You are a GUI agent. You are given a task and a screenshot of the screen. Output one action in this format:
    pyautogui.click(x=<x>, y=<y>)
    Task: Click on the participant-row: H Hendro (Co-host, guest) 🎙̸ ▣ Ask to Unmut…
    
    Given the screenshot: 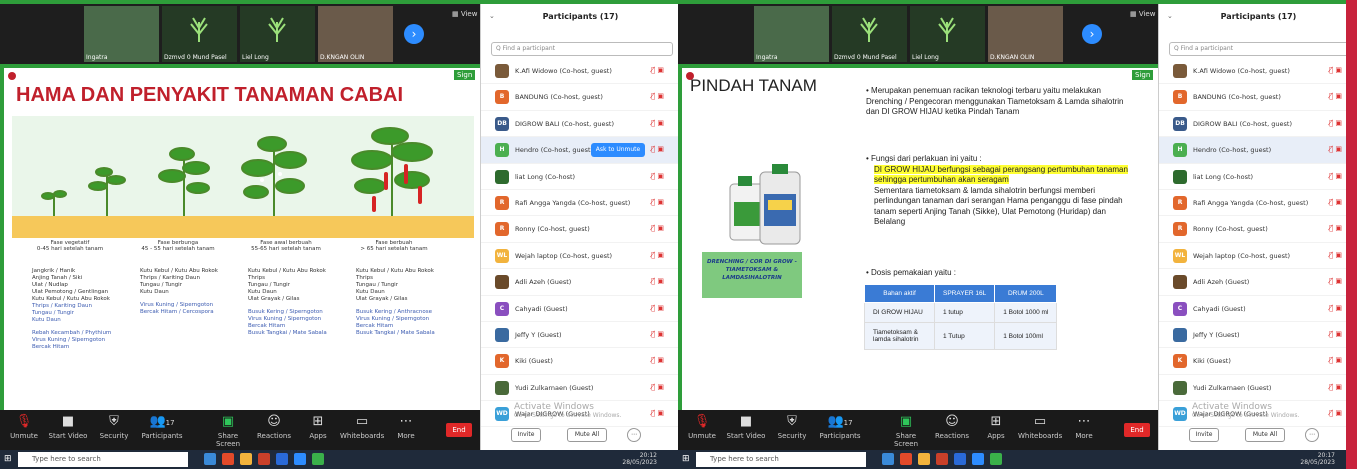 What is the action you would take?
    pyautogui.click(x=580, y=150)
    